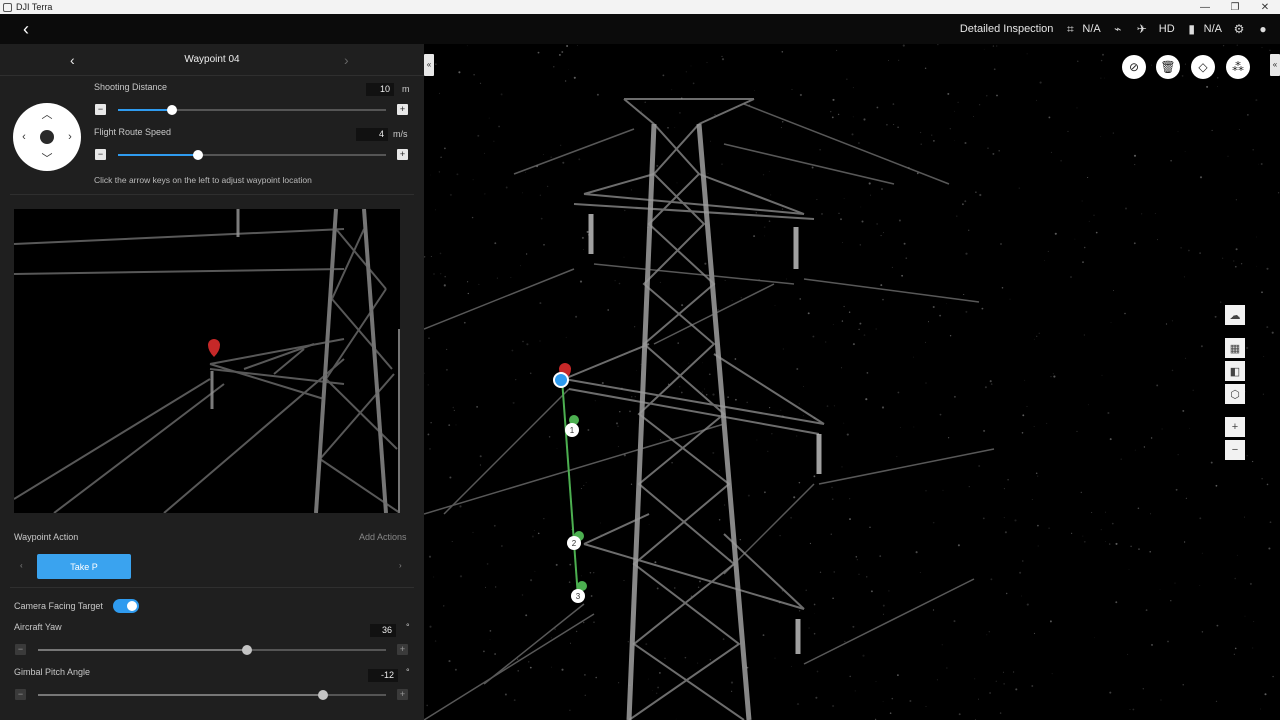  I want to click on perspective-view-icon: ⬡, so click(1235, 394).